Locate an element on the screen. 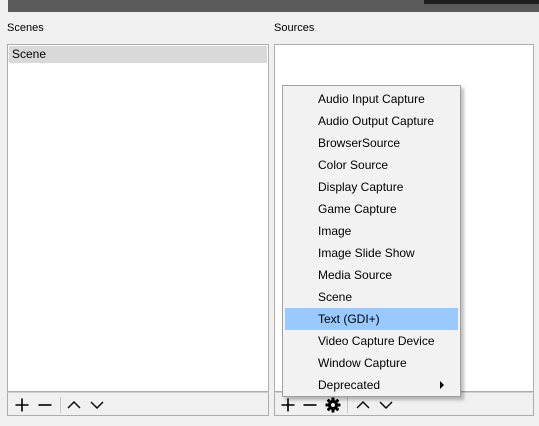  submenu-arrow-icon is located at coordinates (442, 385).